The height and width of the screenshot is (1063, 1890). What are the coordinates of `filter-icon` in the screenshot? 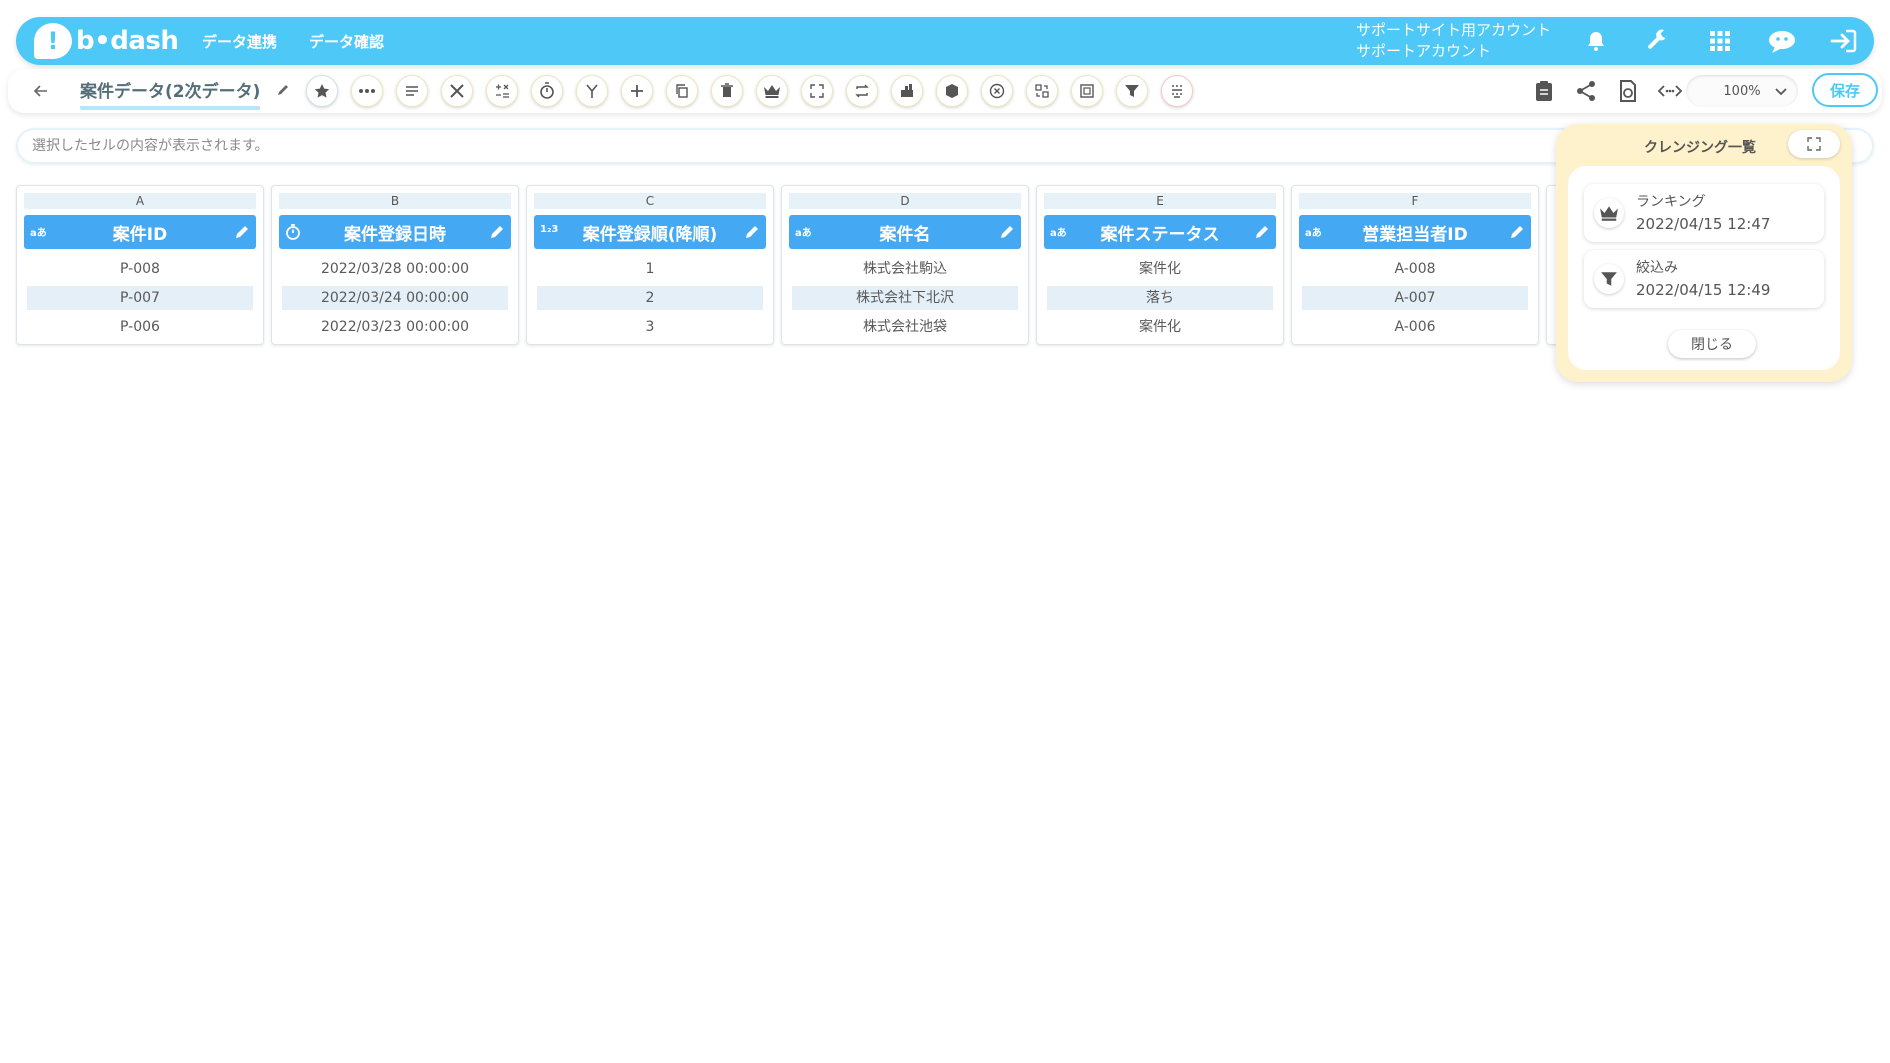 It's located at (1609, 279).